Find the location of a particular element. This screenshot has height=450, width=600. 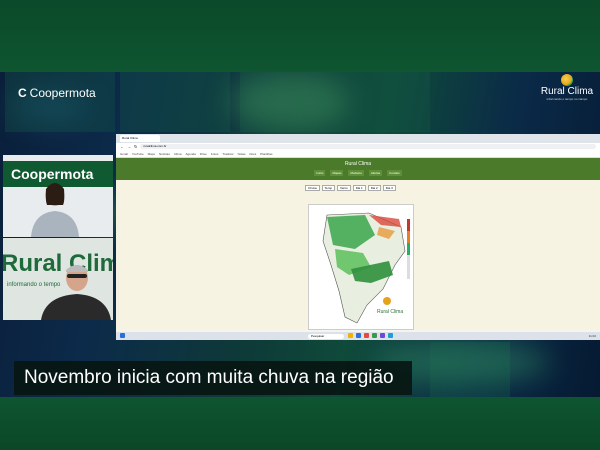

reload-icon: ↻ is located at coordinates (135, 146).